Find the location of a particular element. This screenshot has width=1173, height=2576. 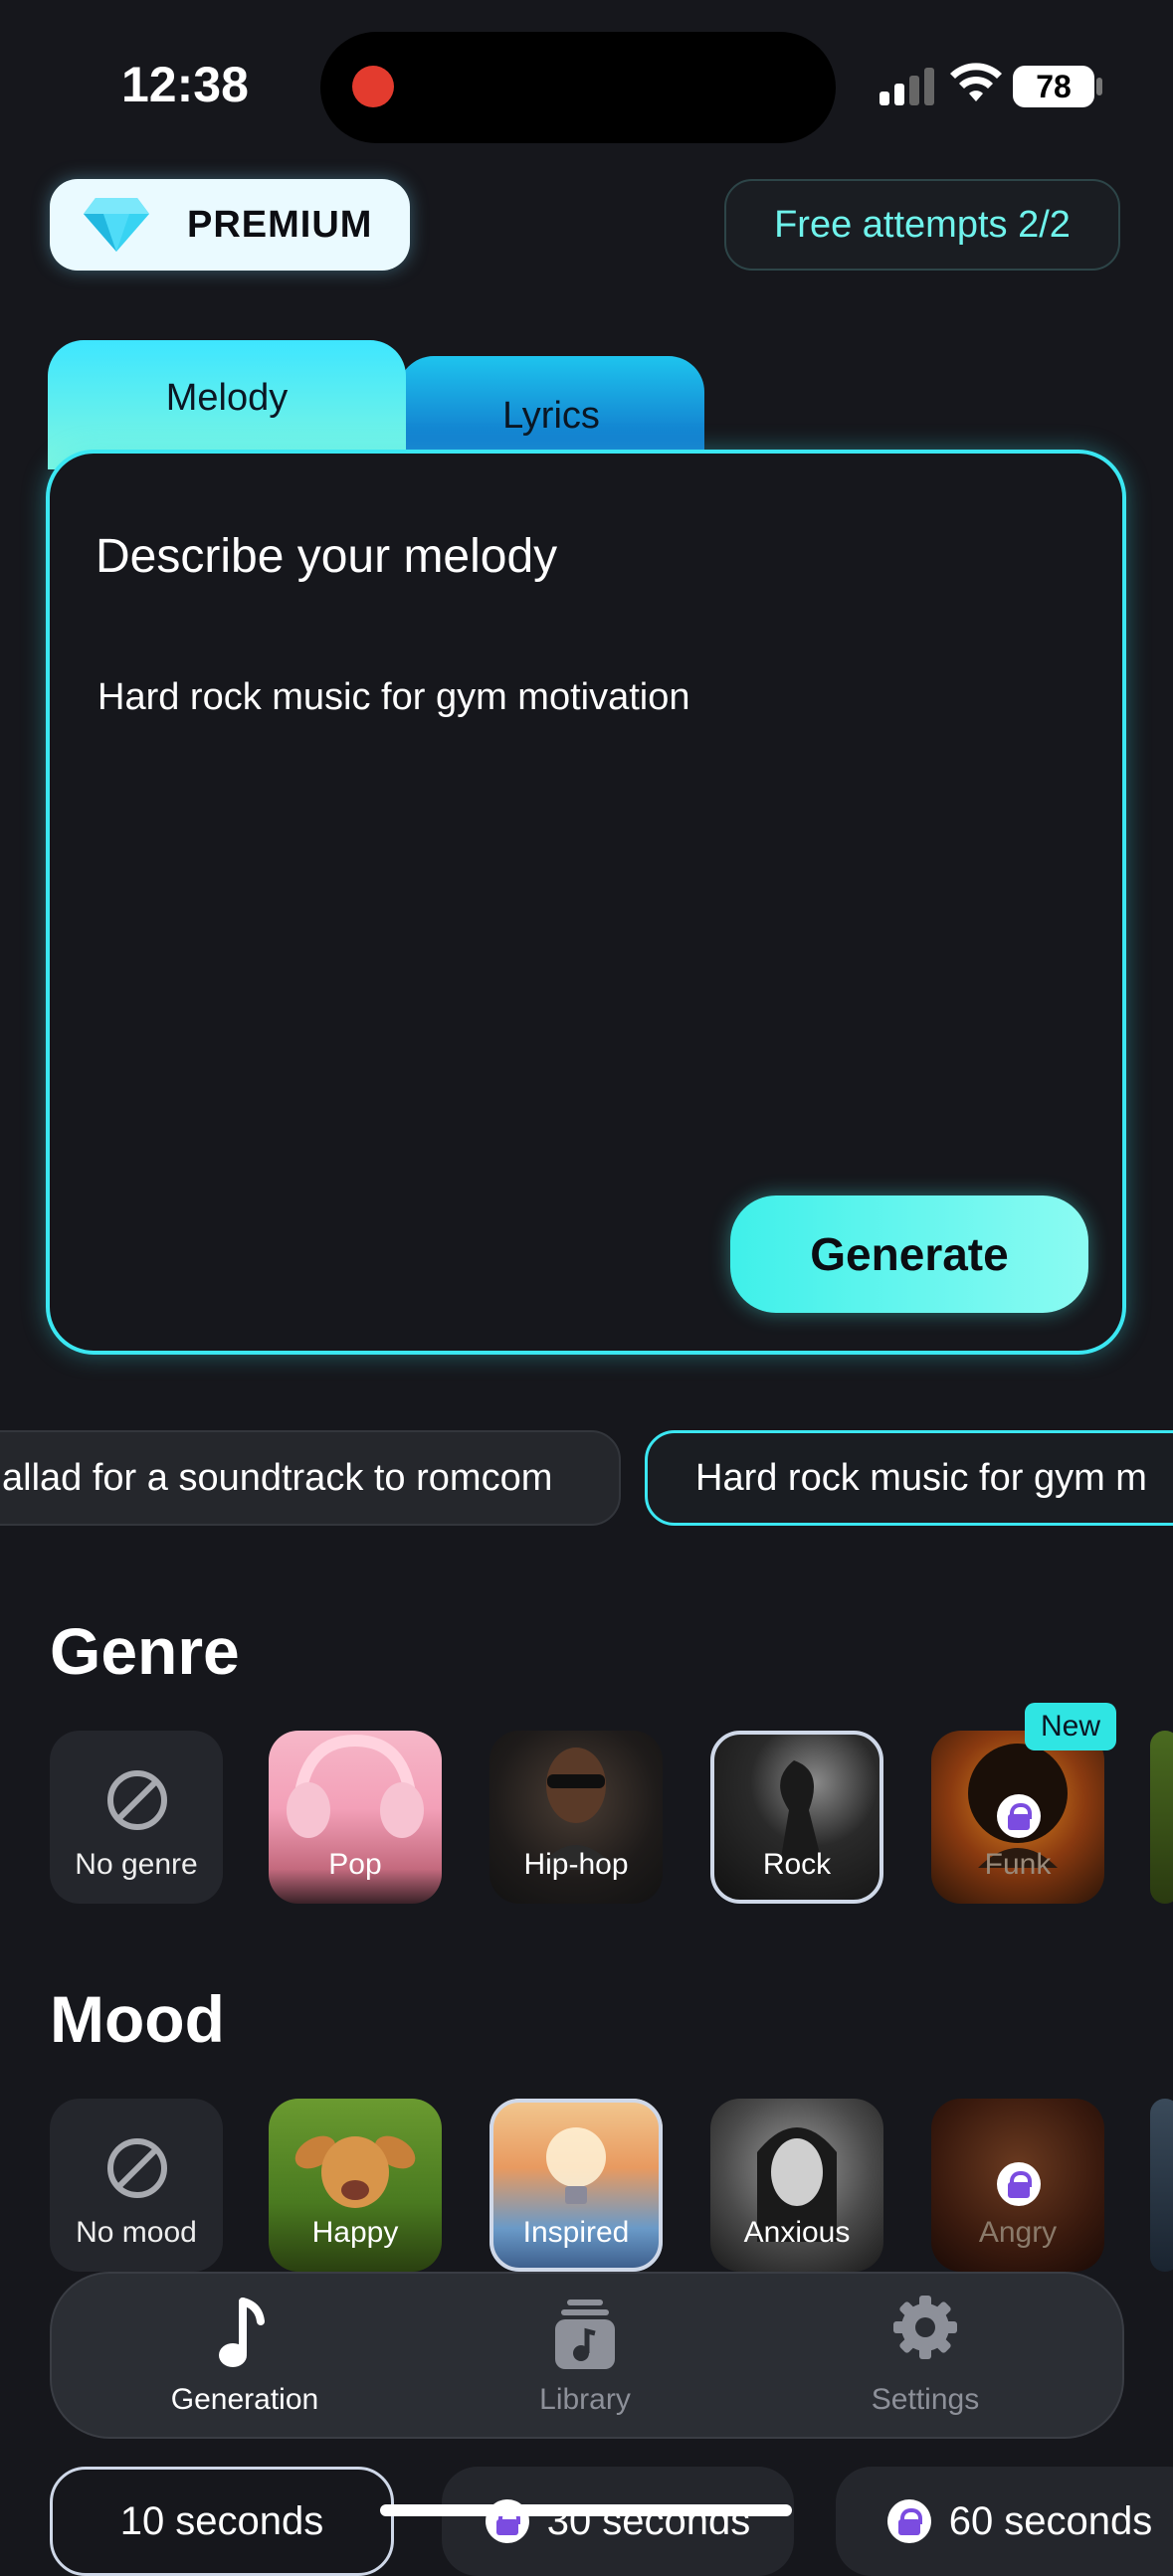

tab-generation: Generation is located at coordinates (244, 2357).